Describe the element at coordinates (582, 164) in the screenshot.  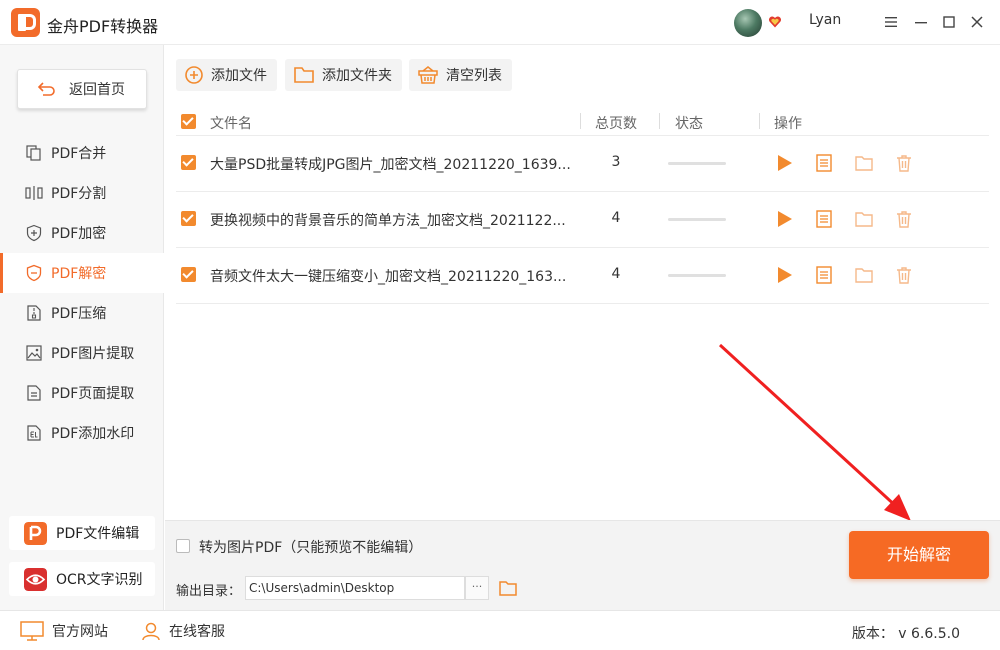
I see `table-row: 大量PSD批量转成JPG图片_加密文档_20211220_1639... 3` at that location.